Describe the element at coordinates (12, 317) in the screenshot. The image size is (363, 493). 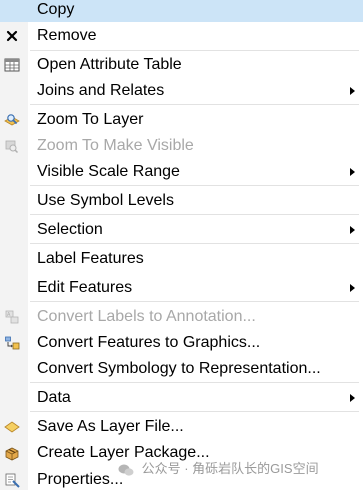
I see `convert-labels-icon: A` at that location.